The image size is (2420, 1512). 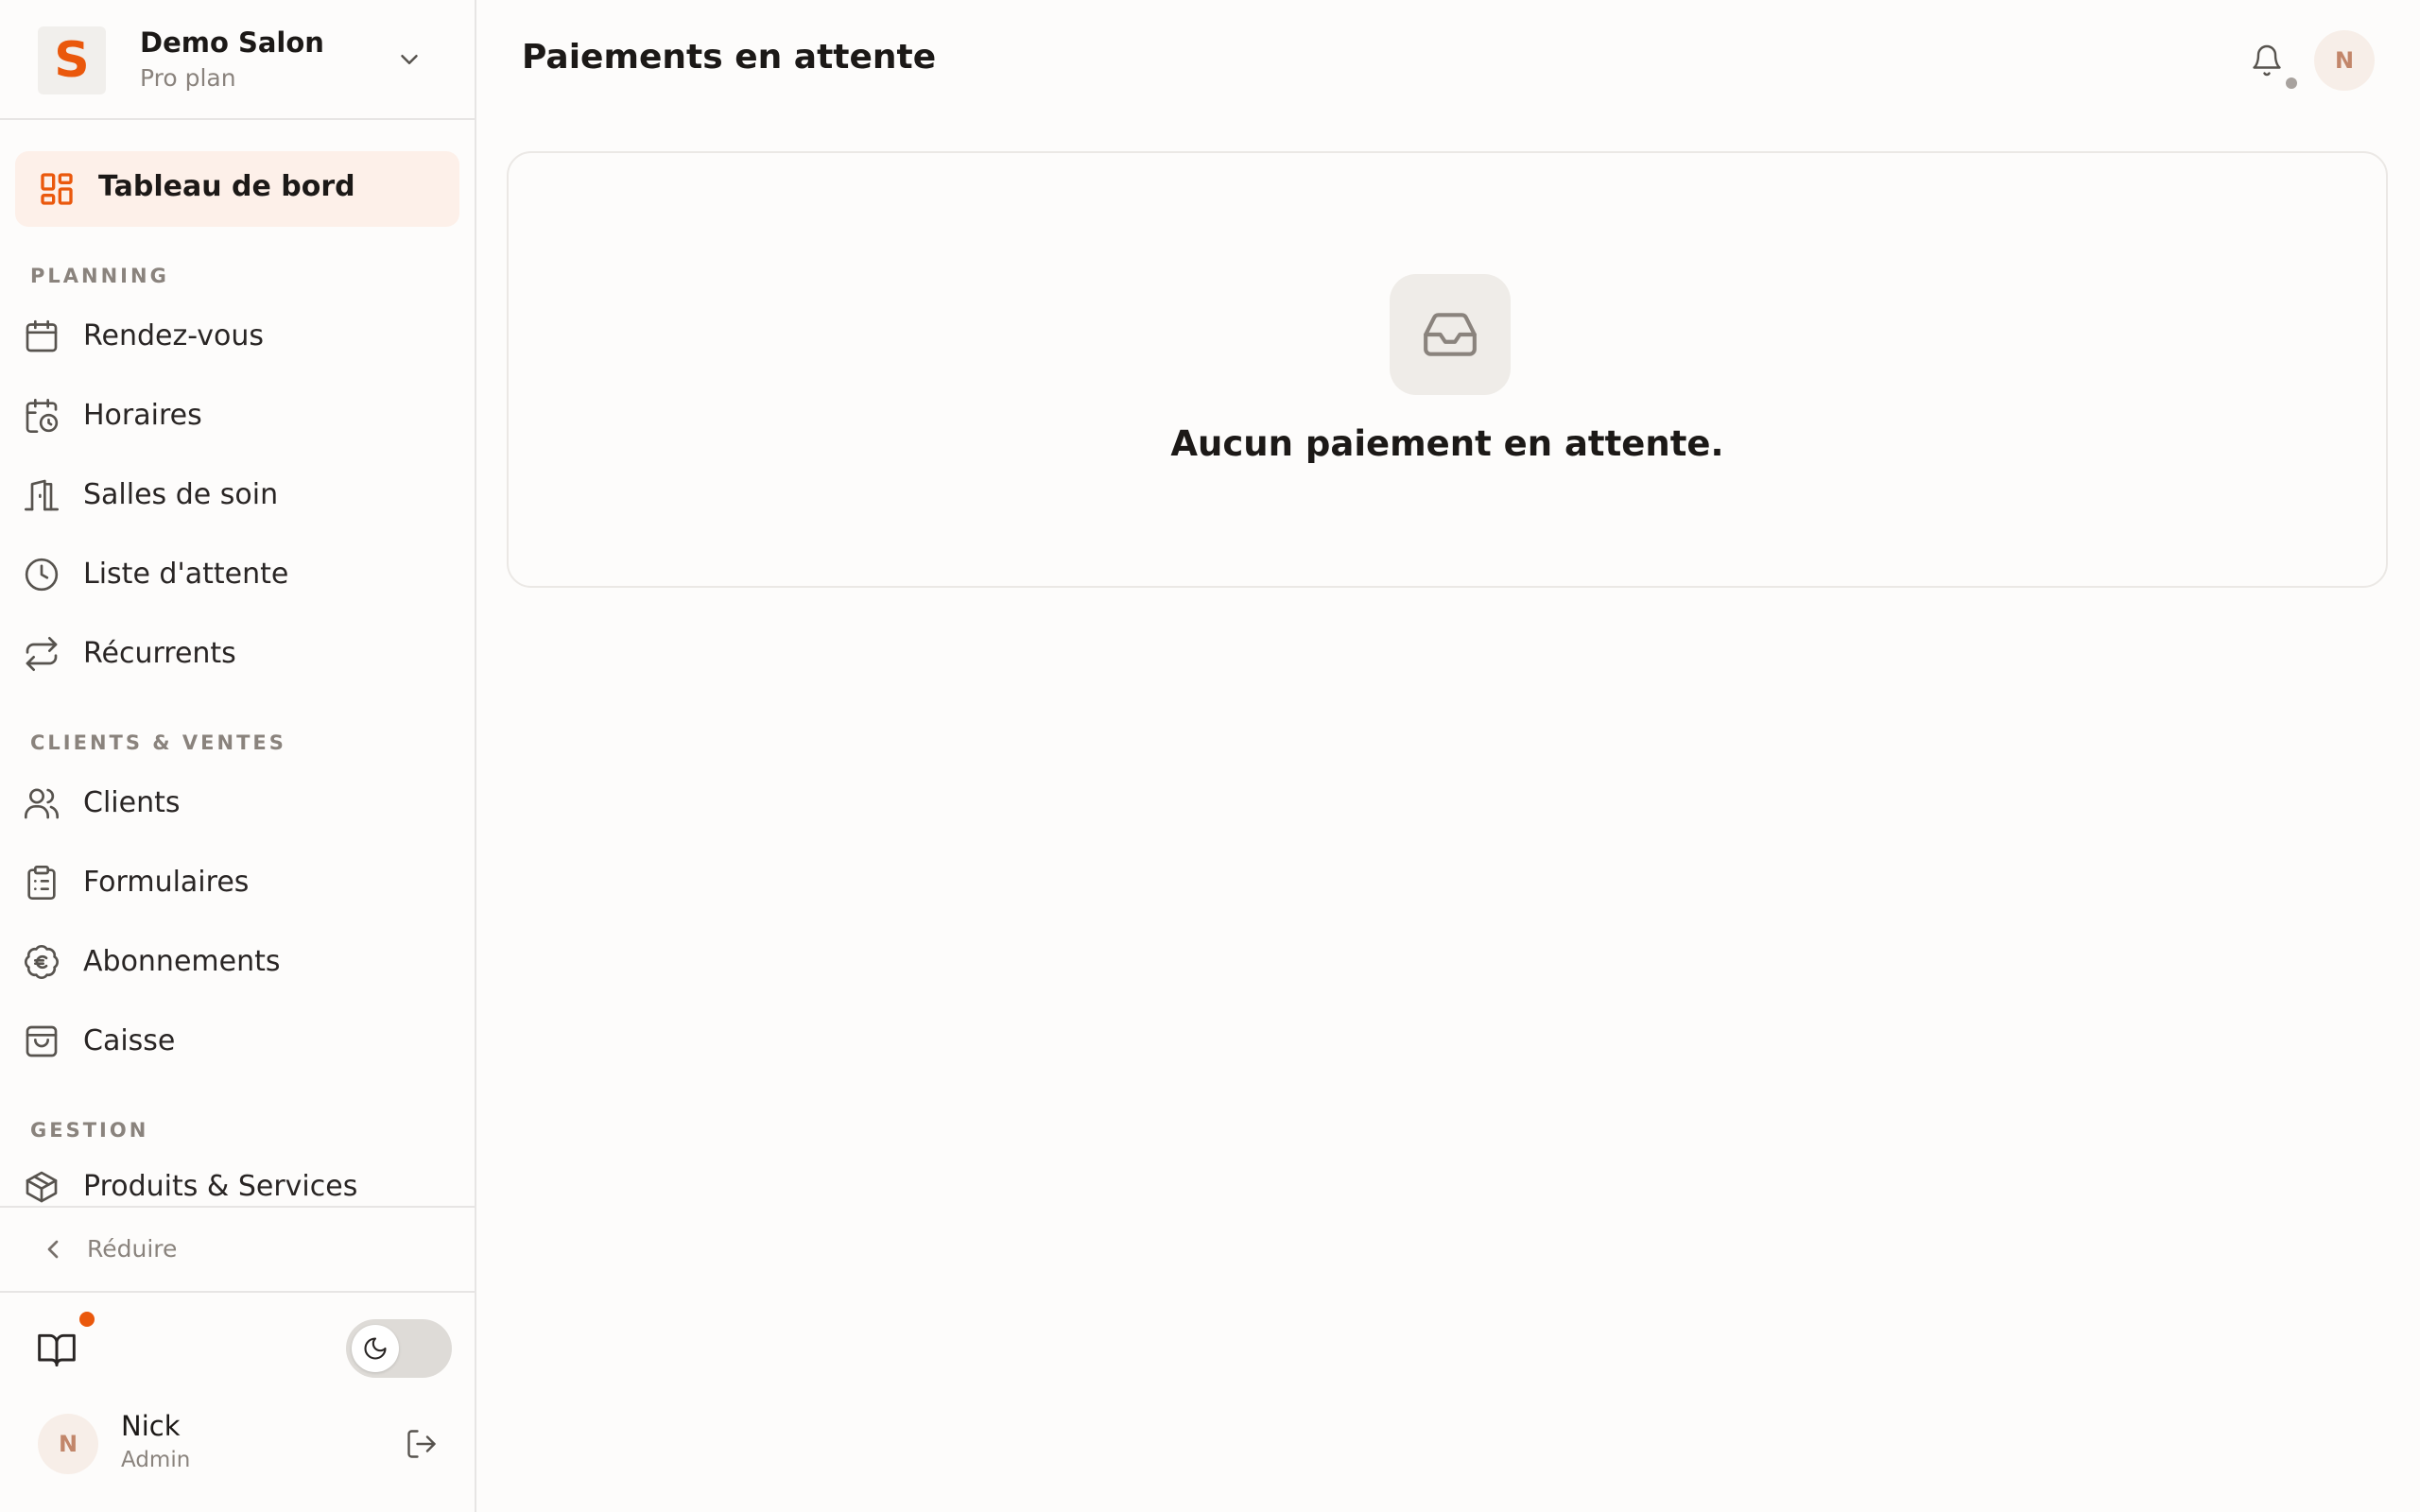 What do you see at coordinates (41, 883) in the screenshot?
I see `clipboard-icon` at bounding box center [41, 883].